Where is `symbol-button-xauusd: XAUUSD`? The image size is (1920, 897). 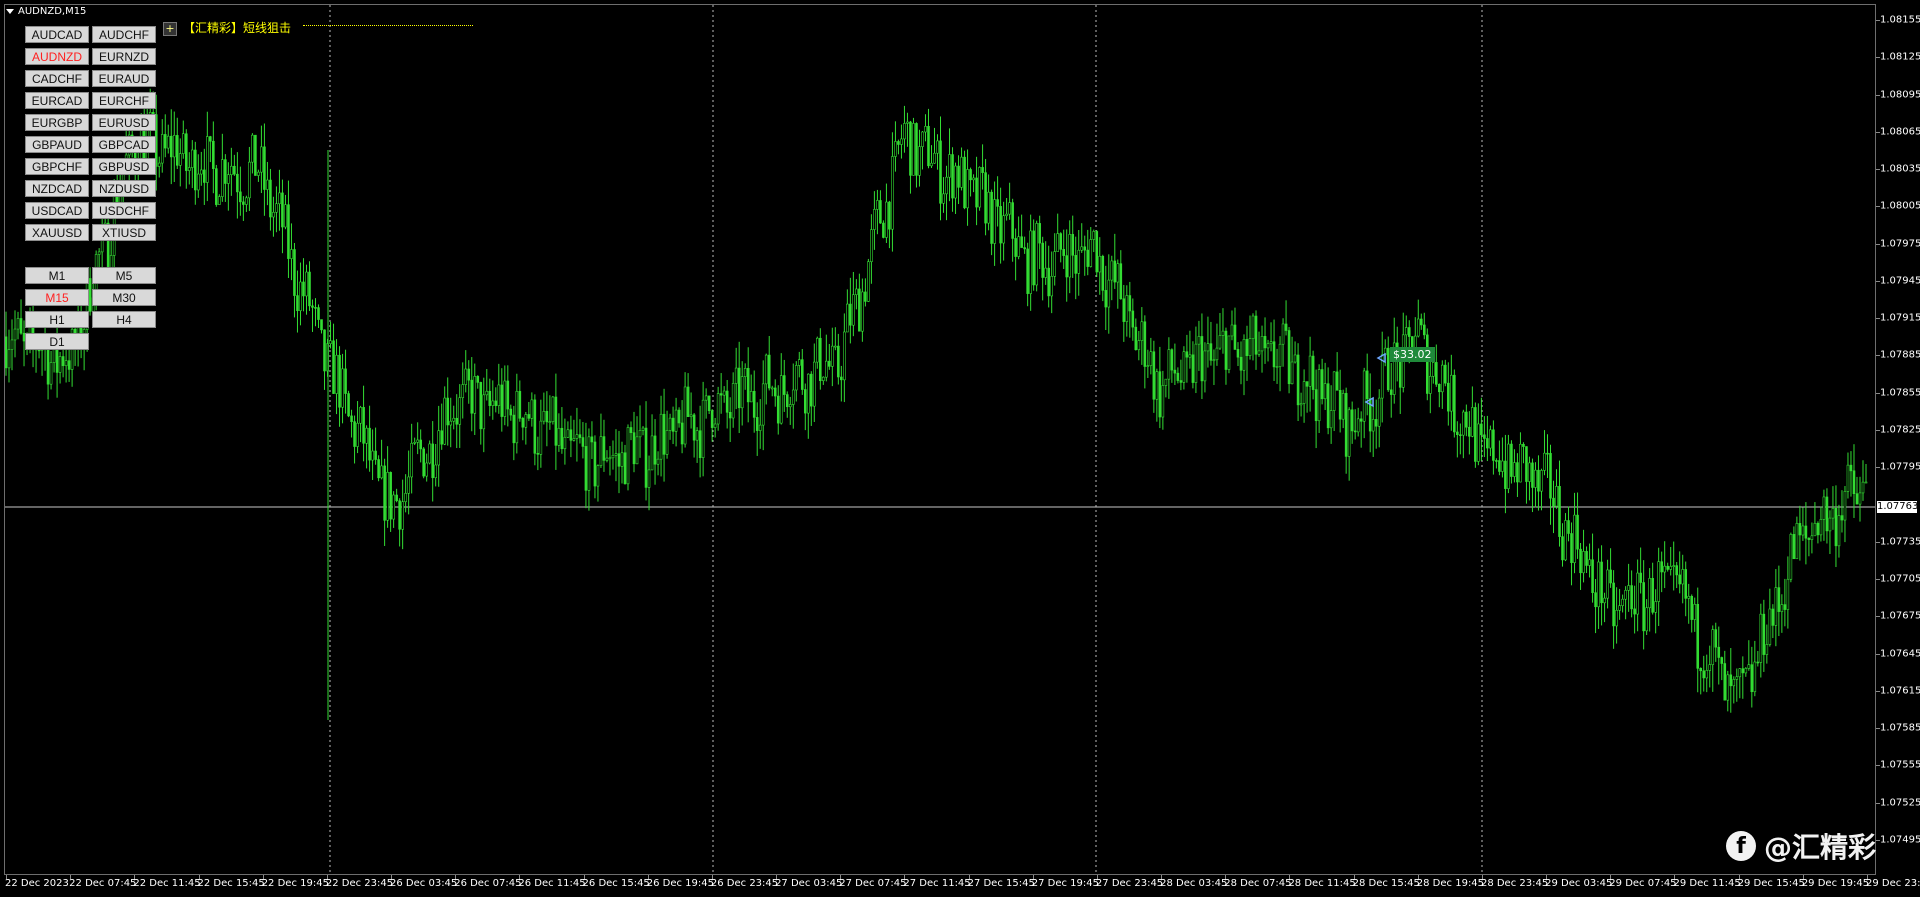
symbol-button-xauusd: XAUUSD is located at coordinates (57, 232).